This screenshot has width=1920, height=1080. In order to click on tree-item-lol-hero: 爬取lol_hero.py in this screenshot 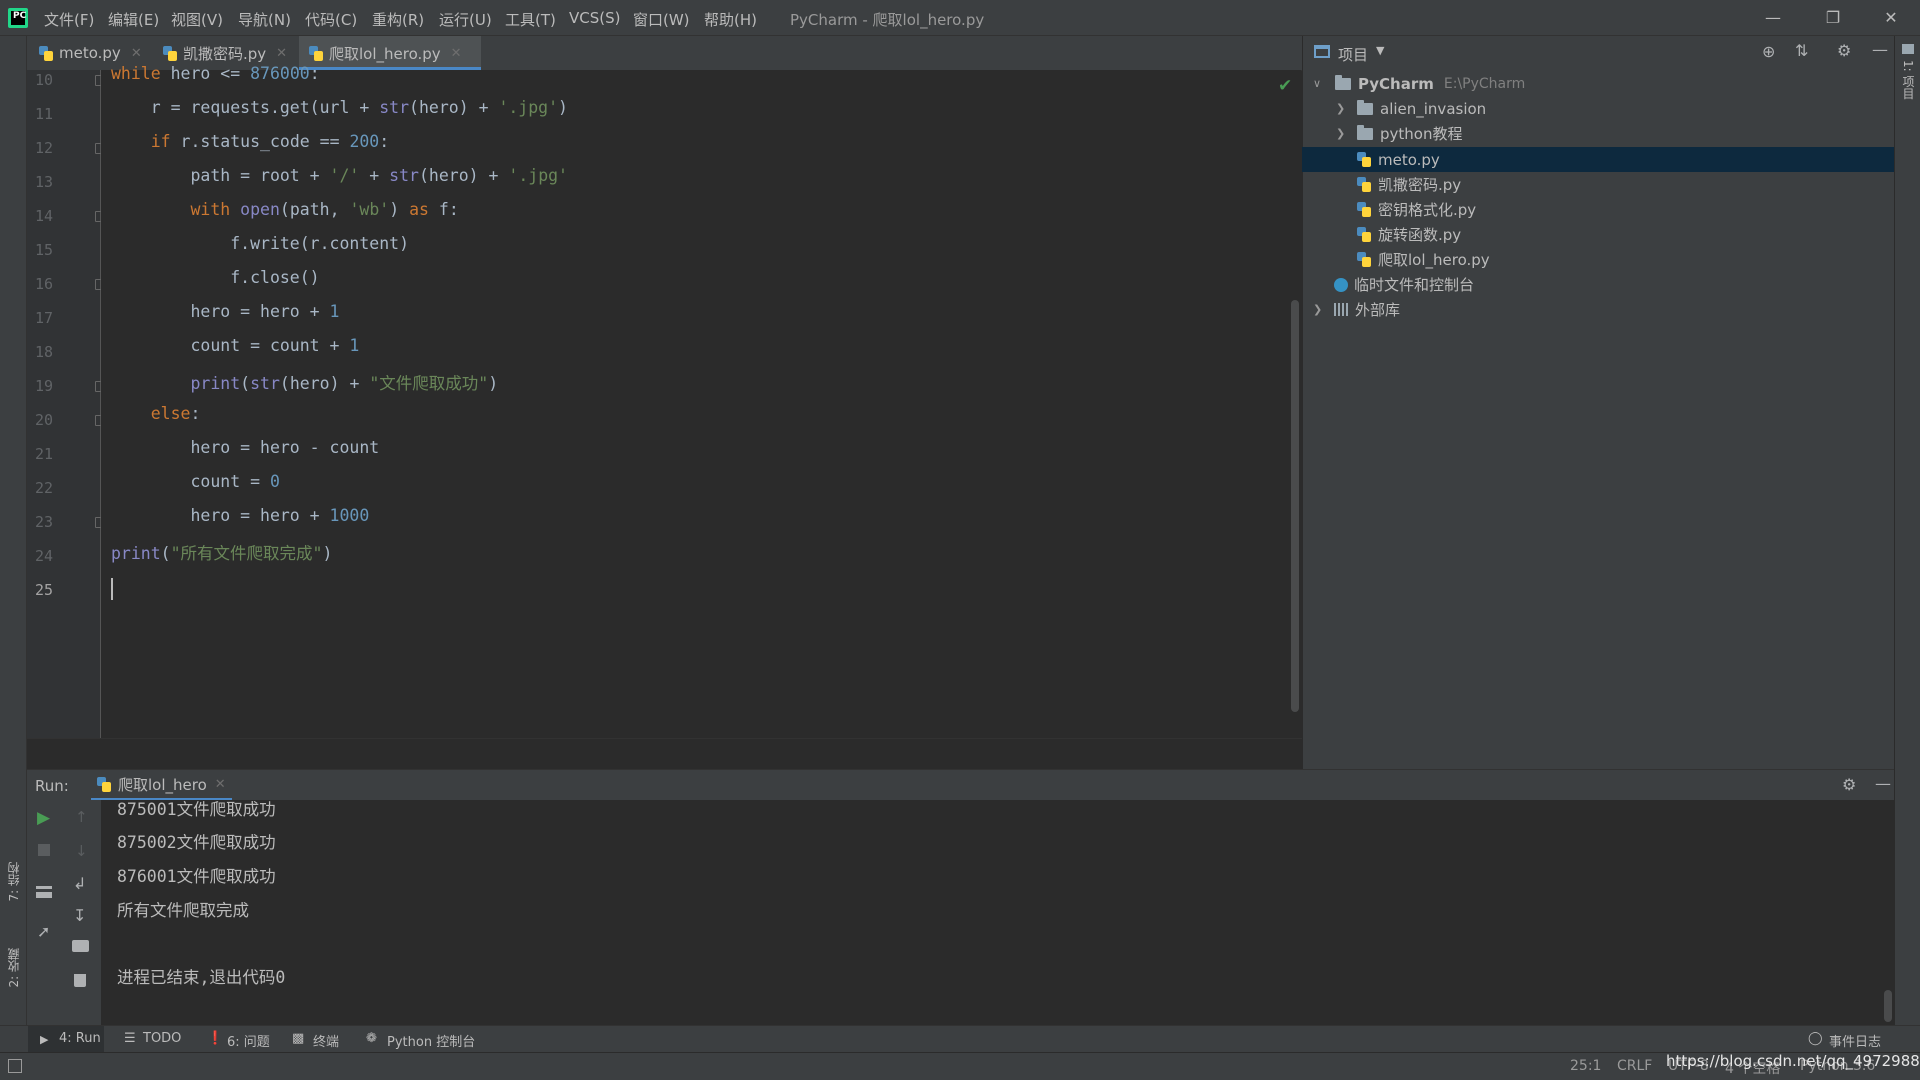, I will do `click(1423, 259)`.